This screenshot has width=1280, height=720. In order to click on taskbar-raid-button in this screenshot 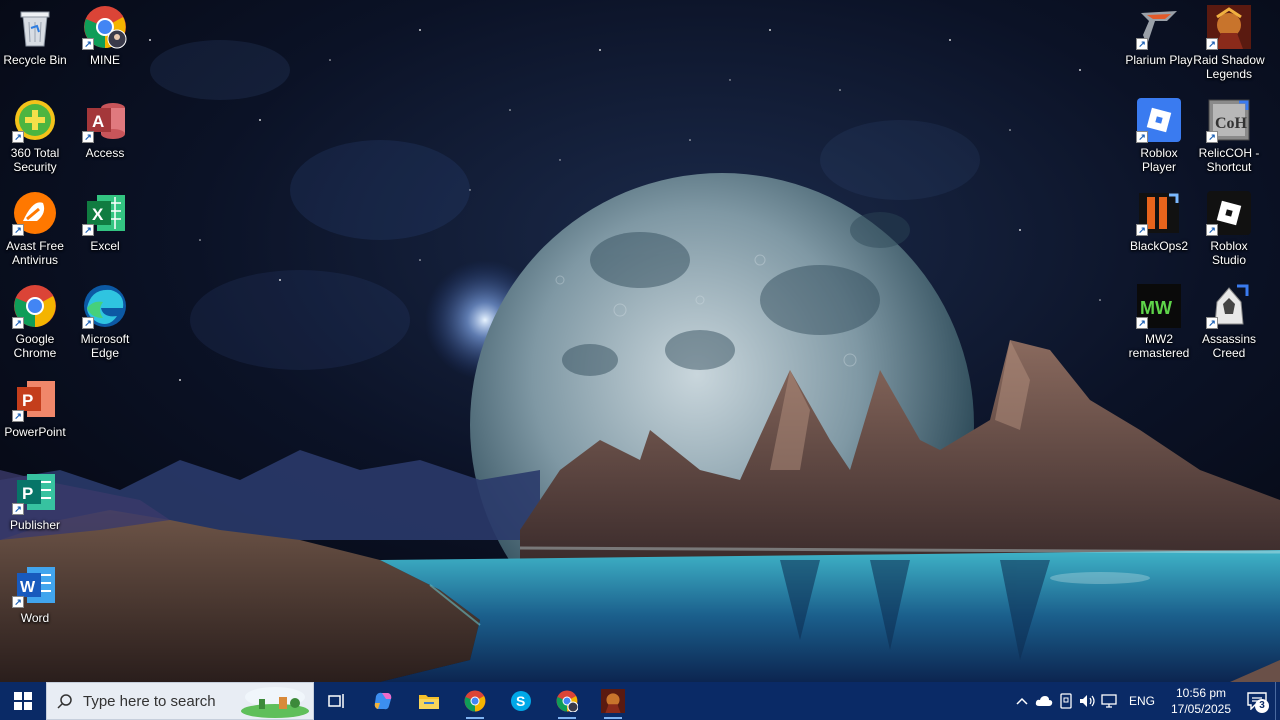, I will do `click(613, 701)`.